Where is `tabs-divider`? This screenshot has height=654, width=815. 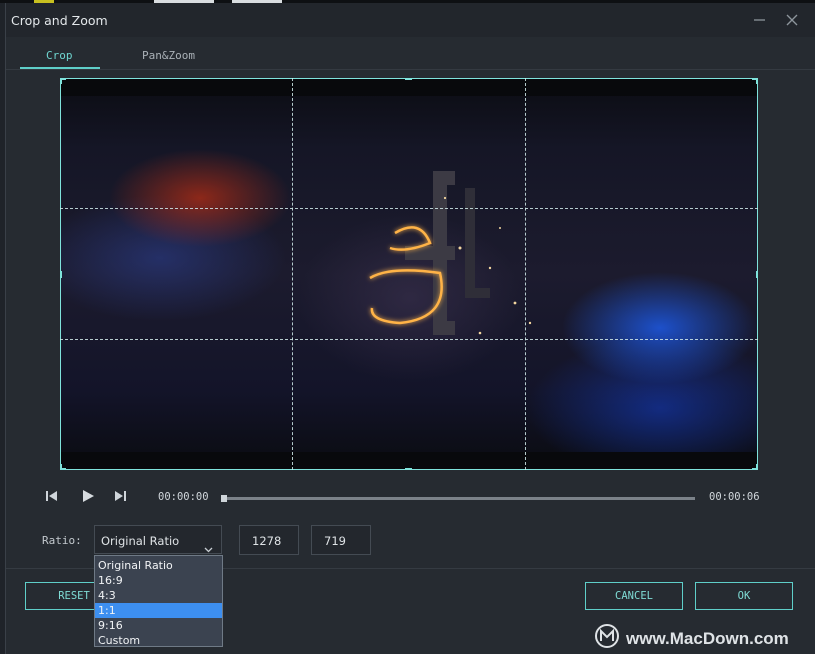
tabs-divider is located at coordinates (410, 69).